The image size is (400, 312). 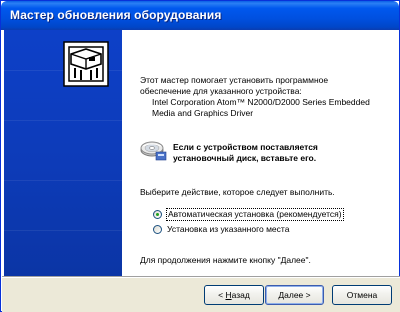 What do you see at coordinates (86, 64) in the screenshot?
I see `hardware-icon` at bounding box center [86, 64].